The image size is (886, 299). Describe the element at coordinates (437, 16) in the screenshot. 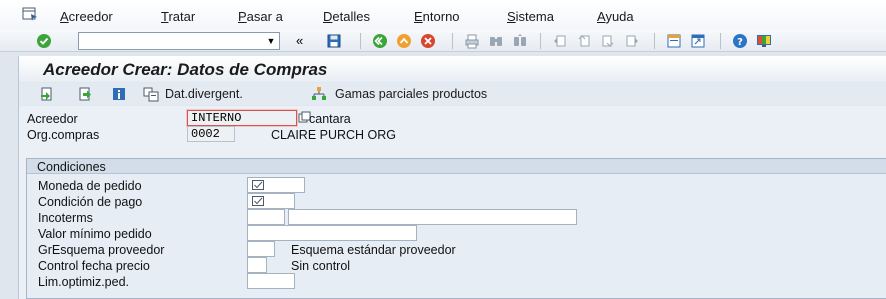

I see `menu-entorno: Entorno` at that location.